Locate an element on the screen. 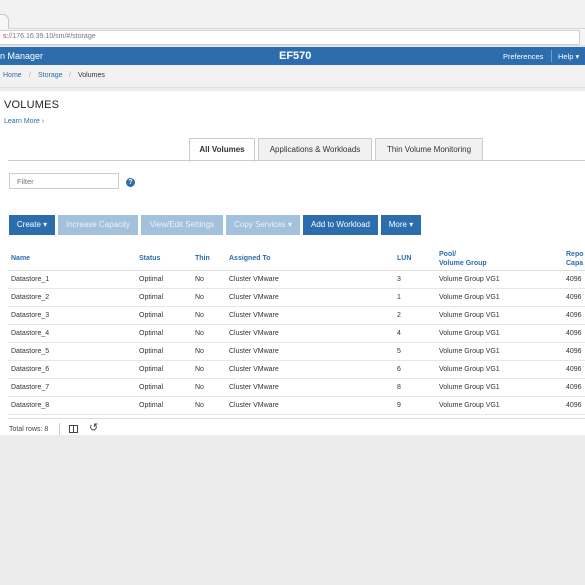 The image size is (585, 585). create-button: Create ▾ is located at coordinates (32, 225).